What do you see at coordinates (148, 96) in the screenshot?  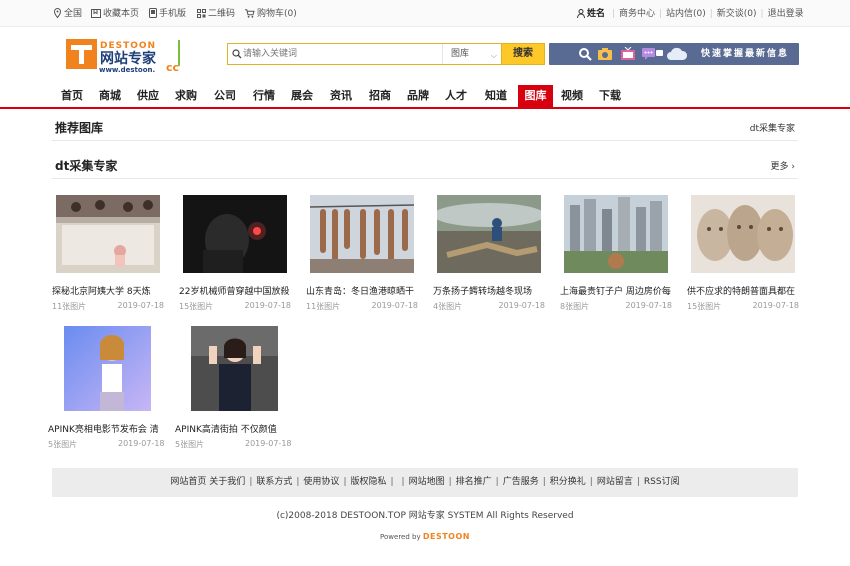 I see `nav-item: 供应` at bounding box center [148, 96].